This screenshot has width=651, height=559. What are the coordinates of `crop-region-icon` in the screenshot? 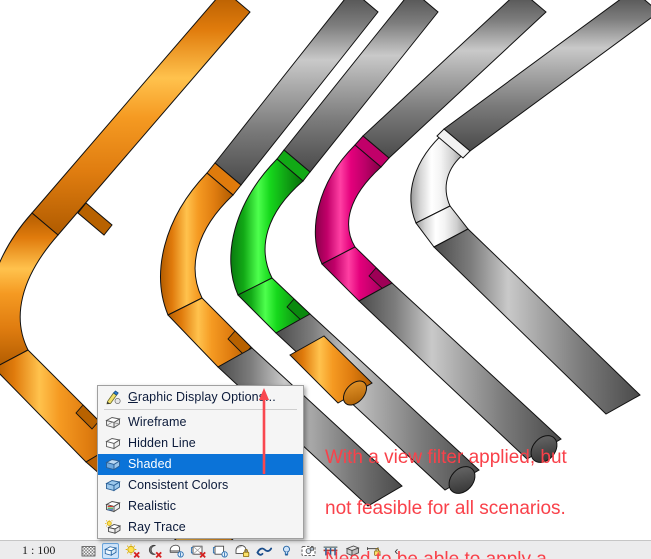 It's located at (88, 551).